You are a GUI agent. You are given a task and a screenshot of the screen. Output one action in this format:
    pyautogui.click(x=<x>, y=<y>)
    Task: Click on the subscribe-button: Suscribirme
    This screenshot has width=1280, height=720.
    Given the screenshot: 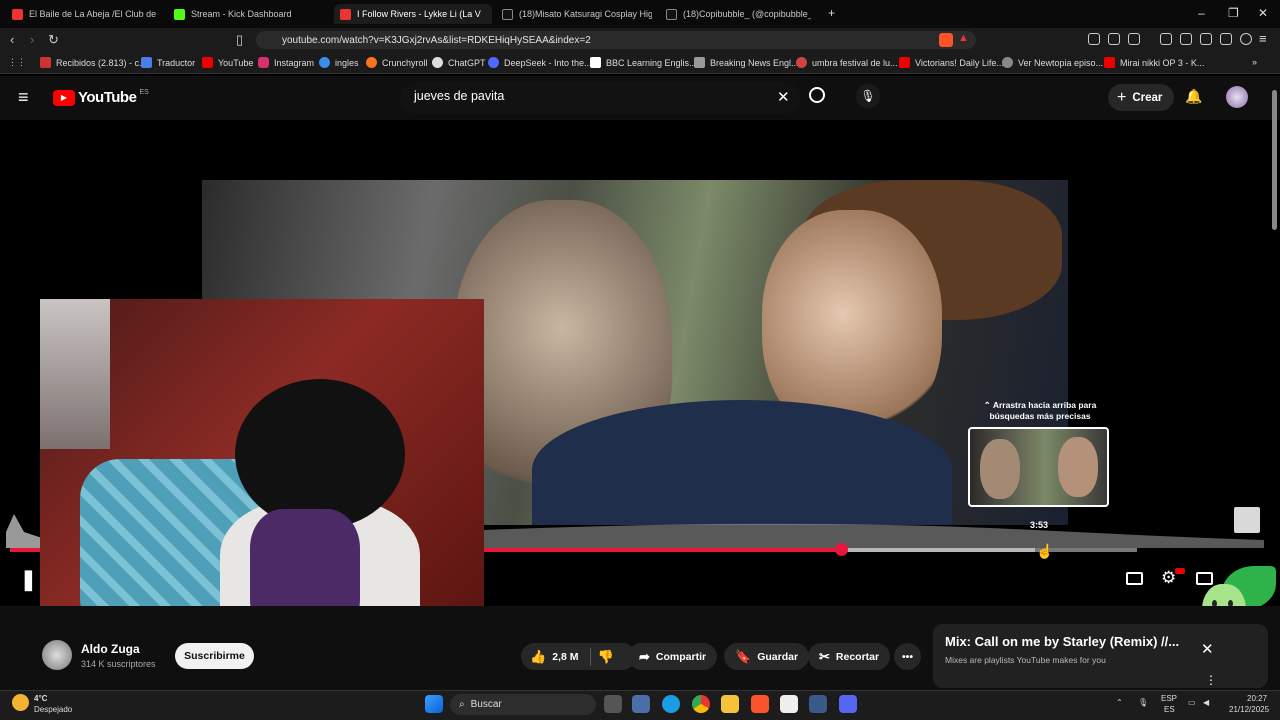 What is the action you would take?
    pyautogui.click(x=214, y=656)
    